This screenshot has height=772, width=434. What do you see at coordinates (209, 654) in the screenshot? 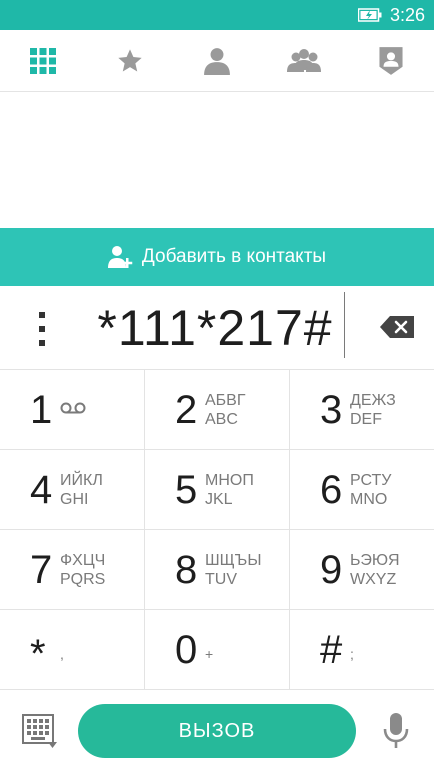
I see `key-sub: +` at bounding box center [209, 654].